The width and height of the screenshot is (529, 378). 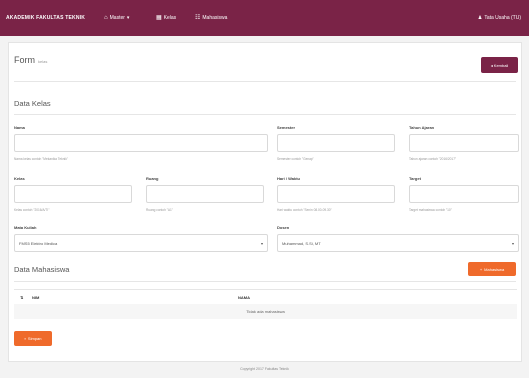 What do you see at coordinates (32, 210) in the screenshot?
I see `hint-kelas: Kelas contoh "2016/A/TI"` at bounding box center [32, 210].